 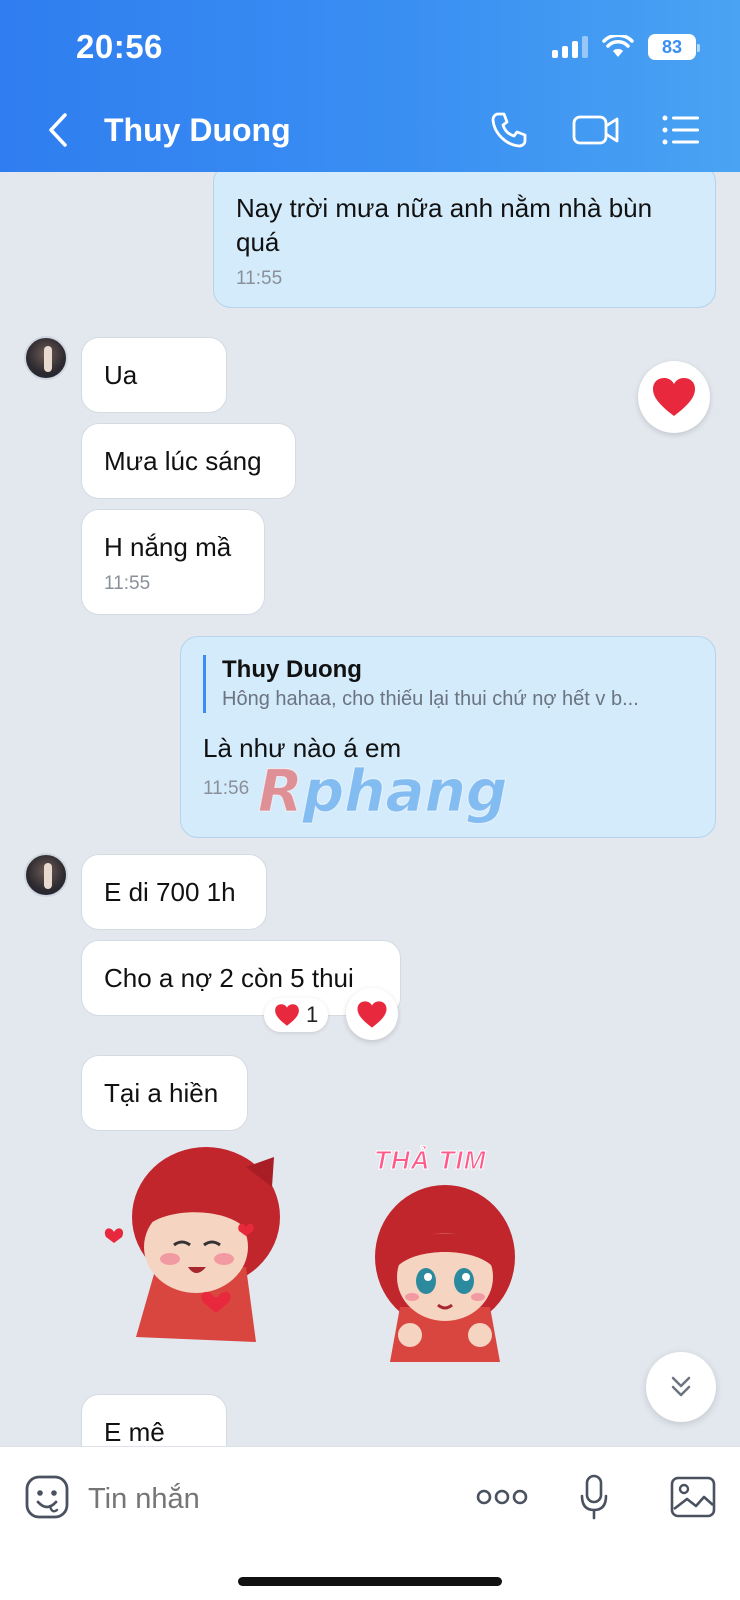 I want to click on image-icon, so click(x=693, y=1497).